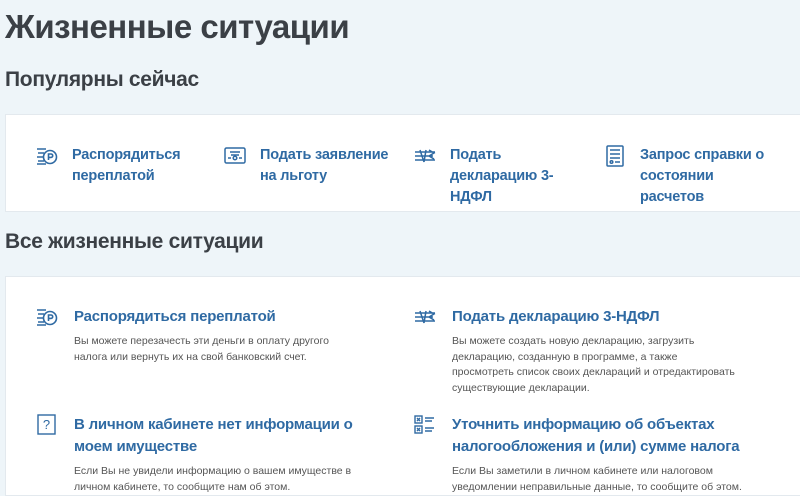 This screenshot has height=496, width=800. I want to click on document-list-icon, so click(615, 156).